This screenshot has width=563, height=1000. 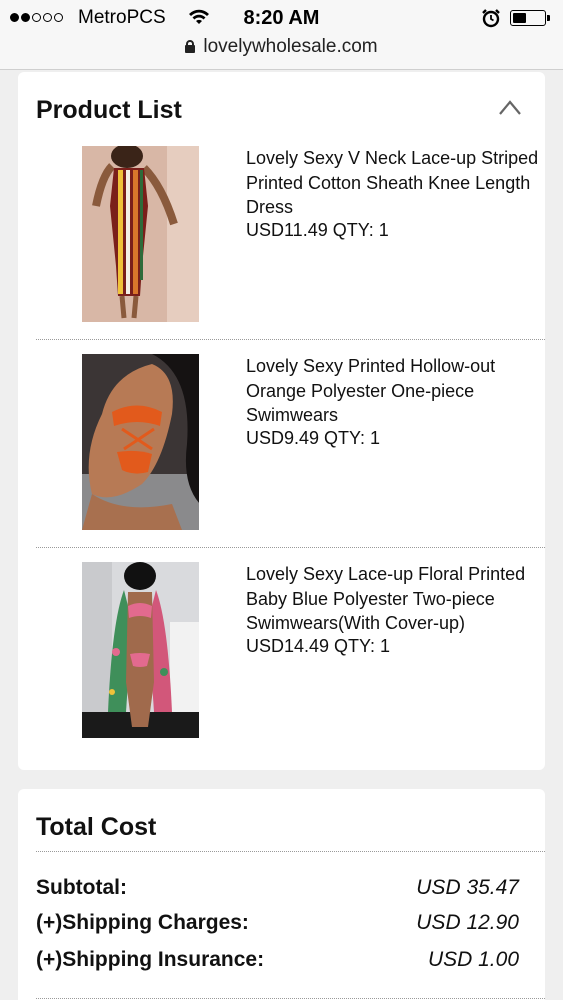 I want to click on clock: 8:20 AM, so click(x=281, y=18).